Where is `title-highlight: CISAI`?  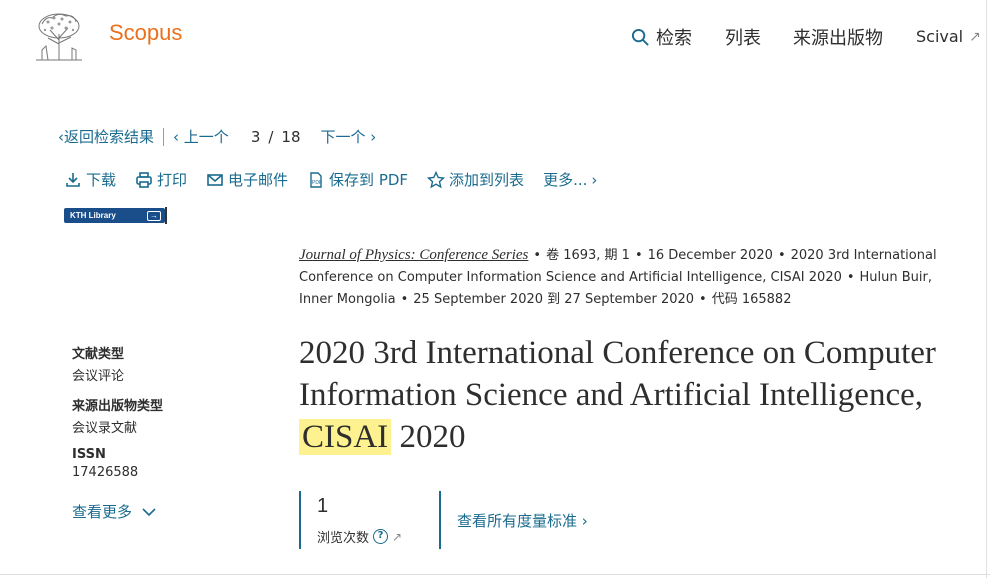
title-highlight: CISAI is located at coordinates (345, 437).